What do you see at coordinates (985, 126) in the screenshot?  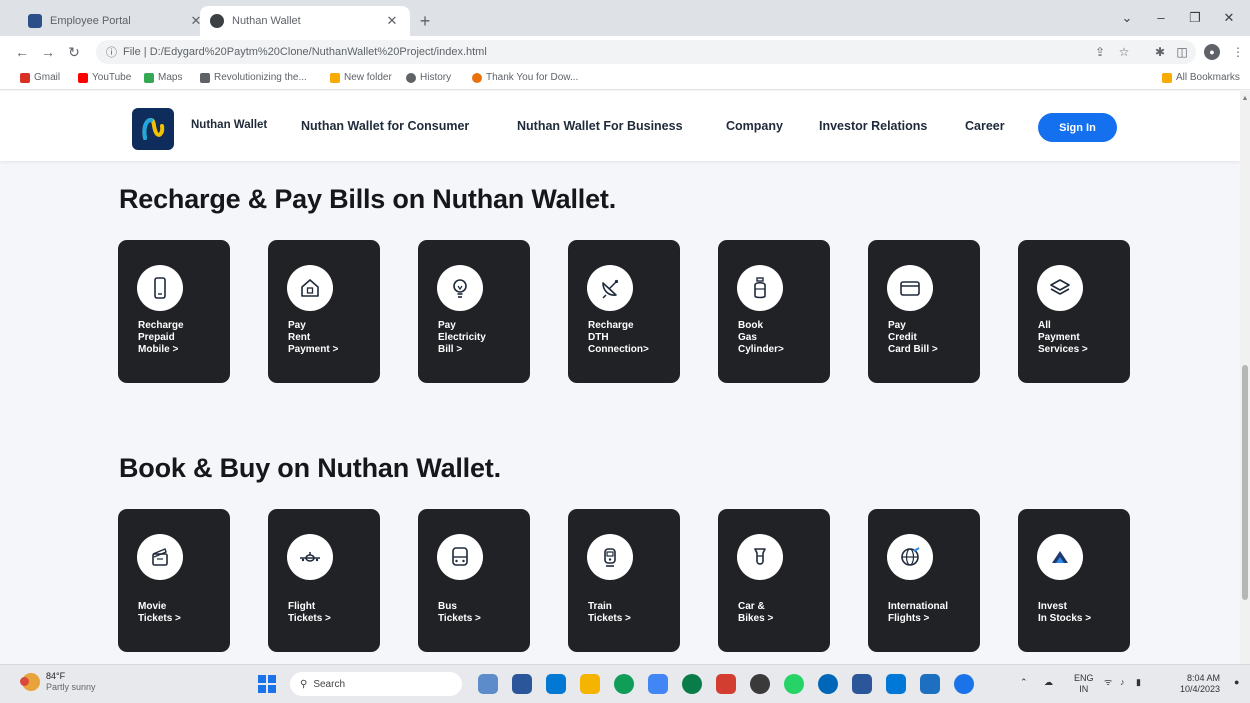 I see `nav-link-career: Career` at bounding box center [985, 126].